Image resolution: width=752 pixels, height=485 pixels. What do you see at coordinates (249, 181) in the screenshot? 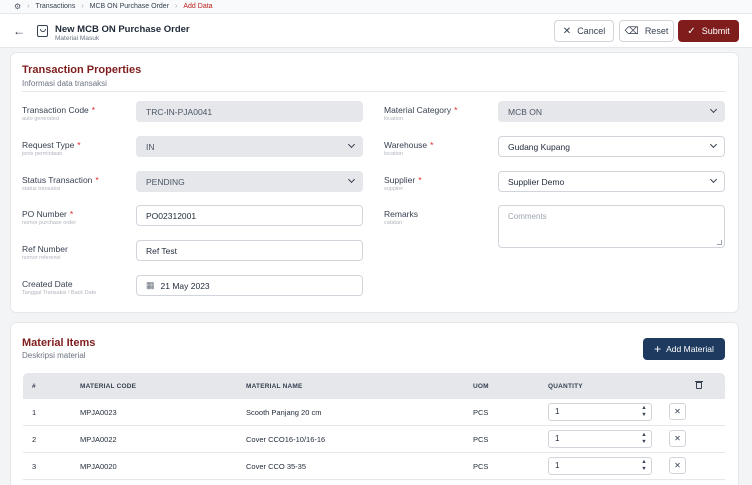
I see `status-select: PENDING` at bounding box center [249, 181].